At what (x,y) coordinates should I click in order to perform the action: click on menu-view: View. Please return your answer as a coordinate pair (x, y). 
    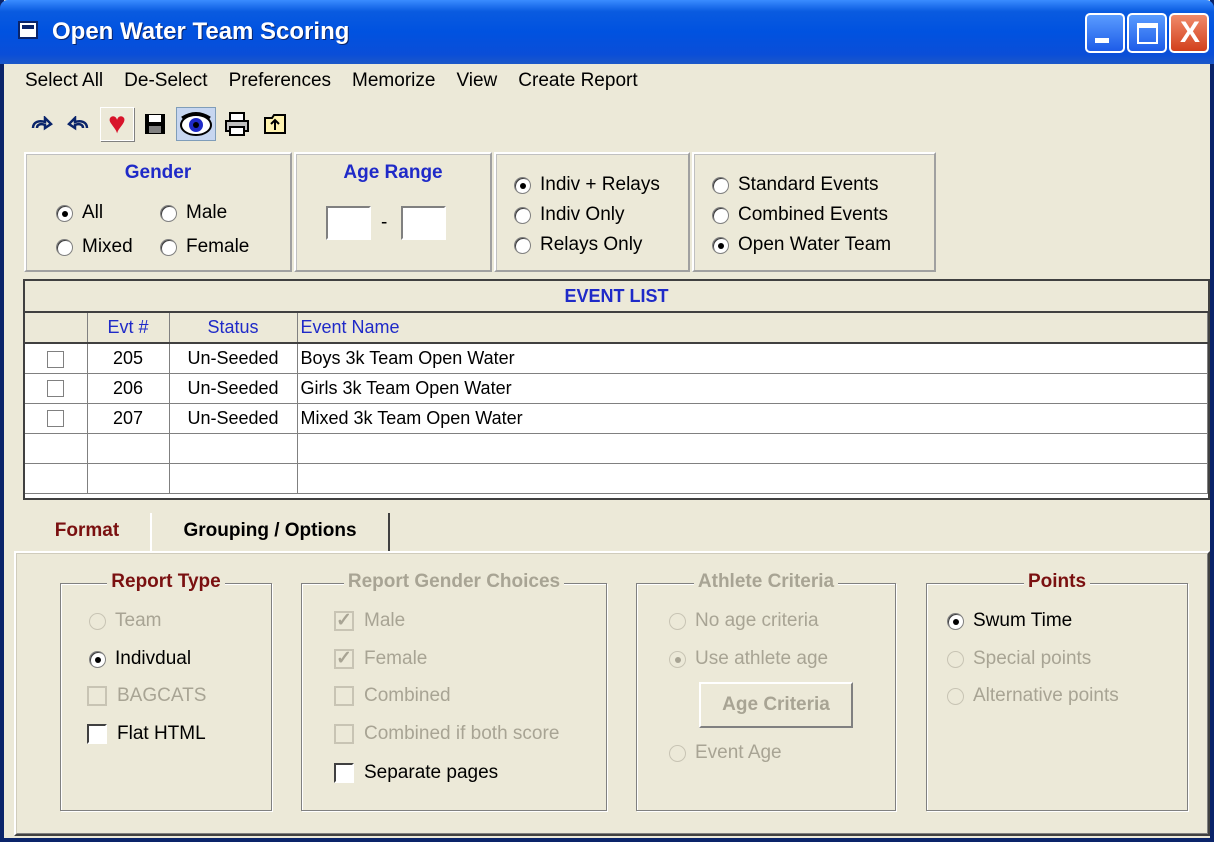
    Looking at the image, I should click on (474, 82).